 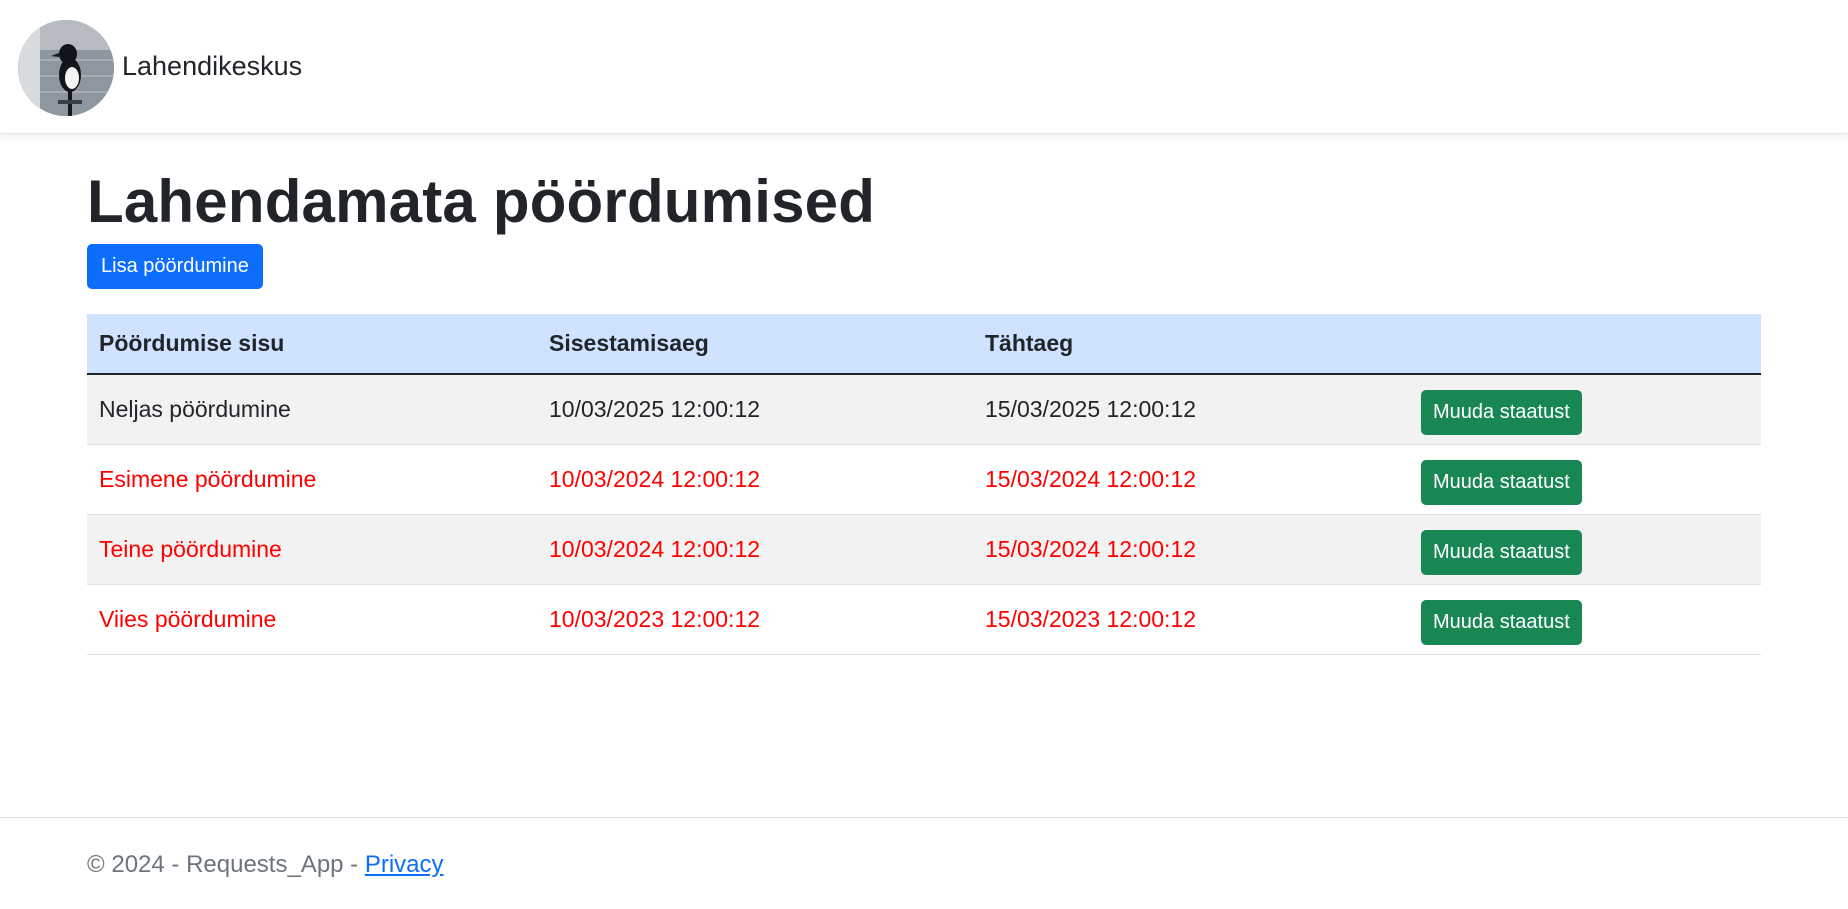 I want to click on column-header-deadline: Tähtaeg, so click(x=1191, y=344).